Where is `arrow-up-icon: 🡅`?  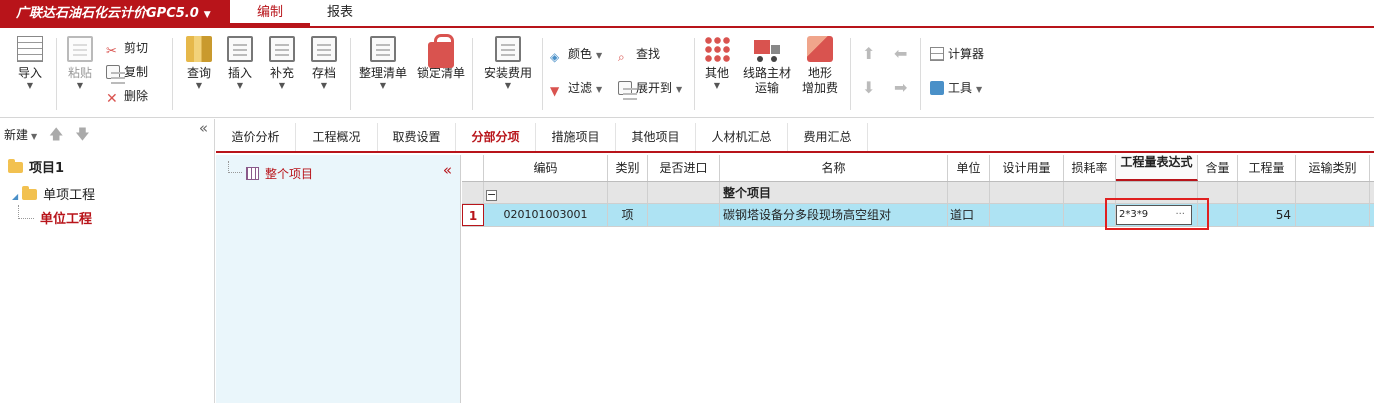
arrow-up-icon: 🡅 is located at coordinates (56, 135).